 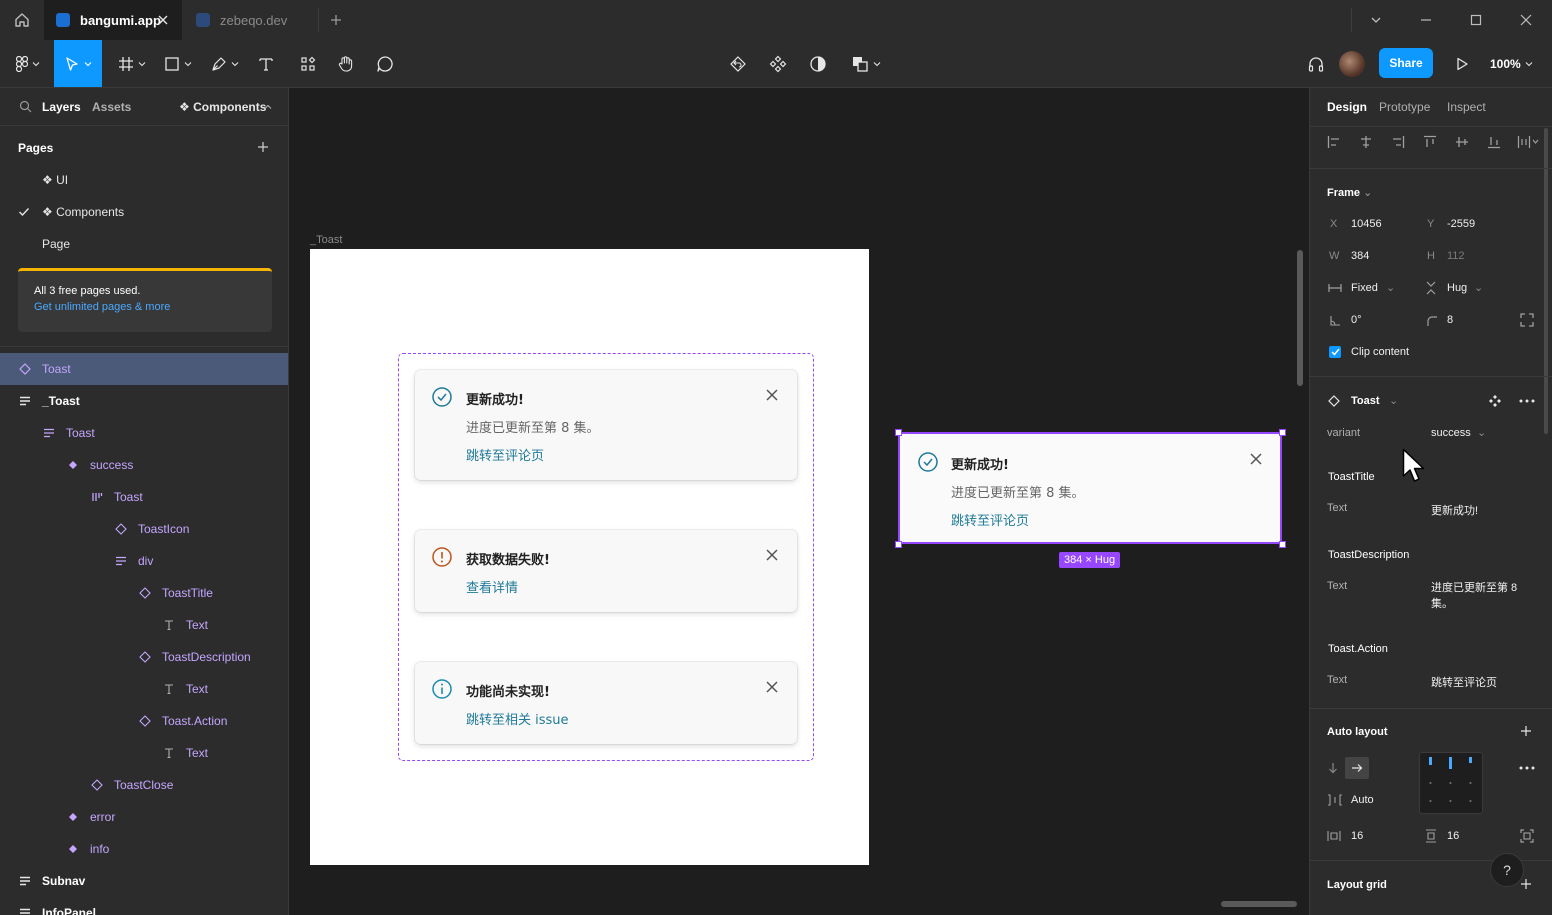 I want to click on detach-instance-button, so click(x=738, y=63).